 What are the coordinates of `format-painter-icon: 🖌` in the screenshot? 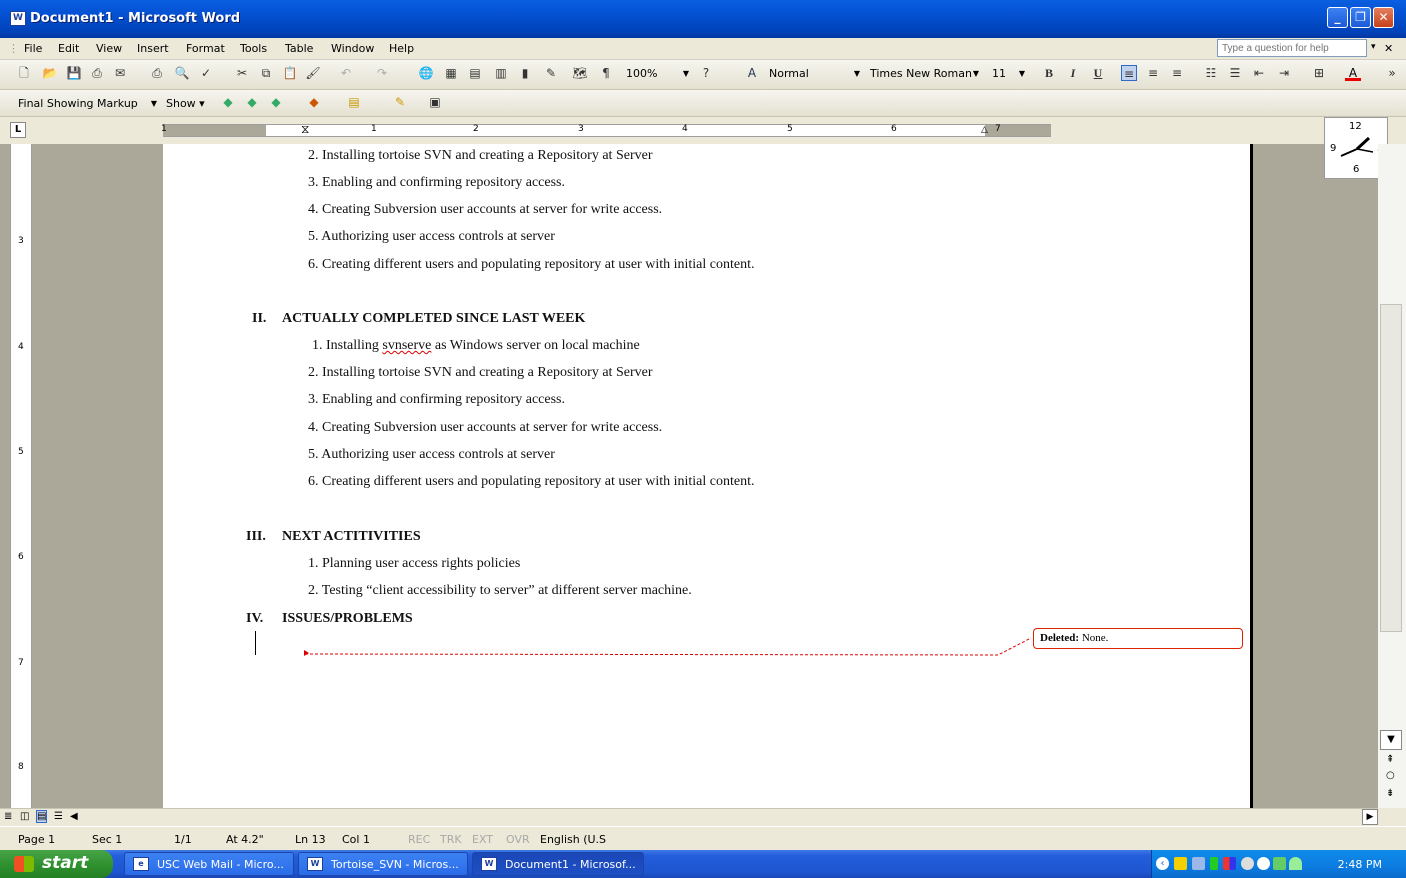 It's located at (313, 73).